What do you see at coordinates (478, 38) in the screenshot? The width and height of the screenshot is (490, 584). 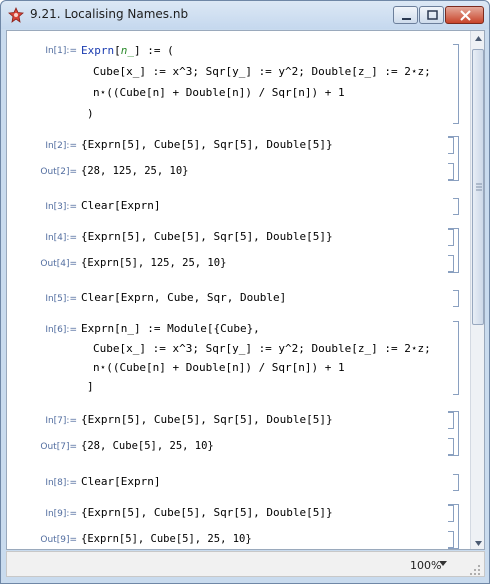 I see `scroll-up-icon` at bounding box center [478, 38].